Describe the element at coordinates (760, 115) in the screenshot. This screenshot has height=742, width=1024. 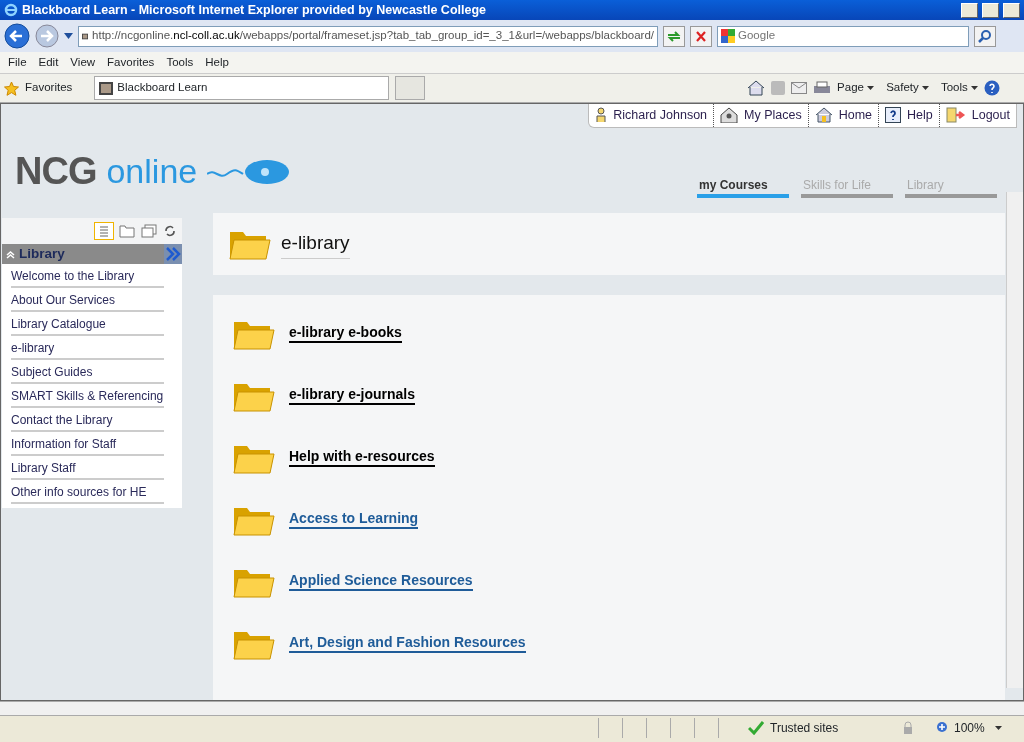
I see `user-link: My Places` at that location.